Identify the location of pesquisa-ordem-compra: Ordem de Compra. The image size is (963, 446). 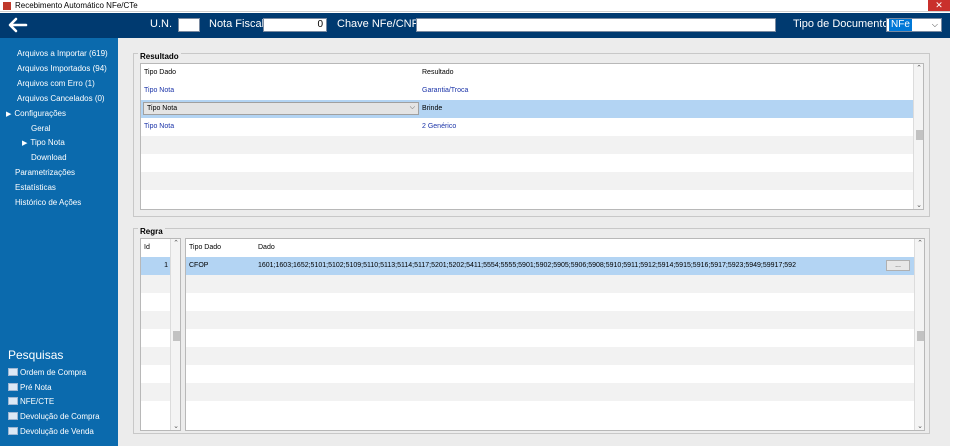
(47, 372).